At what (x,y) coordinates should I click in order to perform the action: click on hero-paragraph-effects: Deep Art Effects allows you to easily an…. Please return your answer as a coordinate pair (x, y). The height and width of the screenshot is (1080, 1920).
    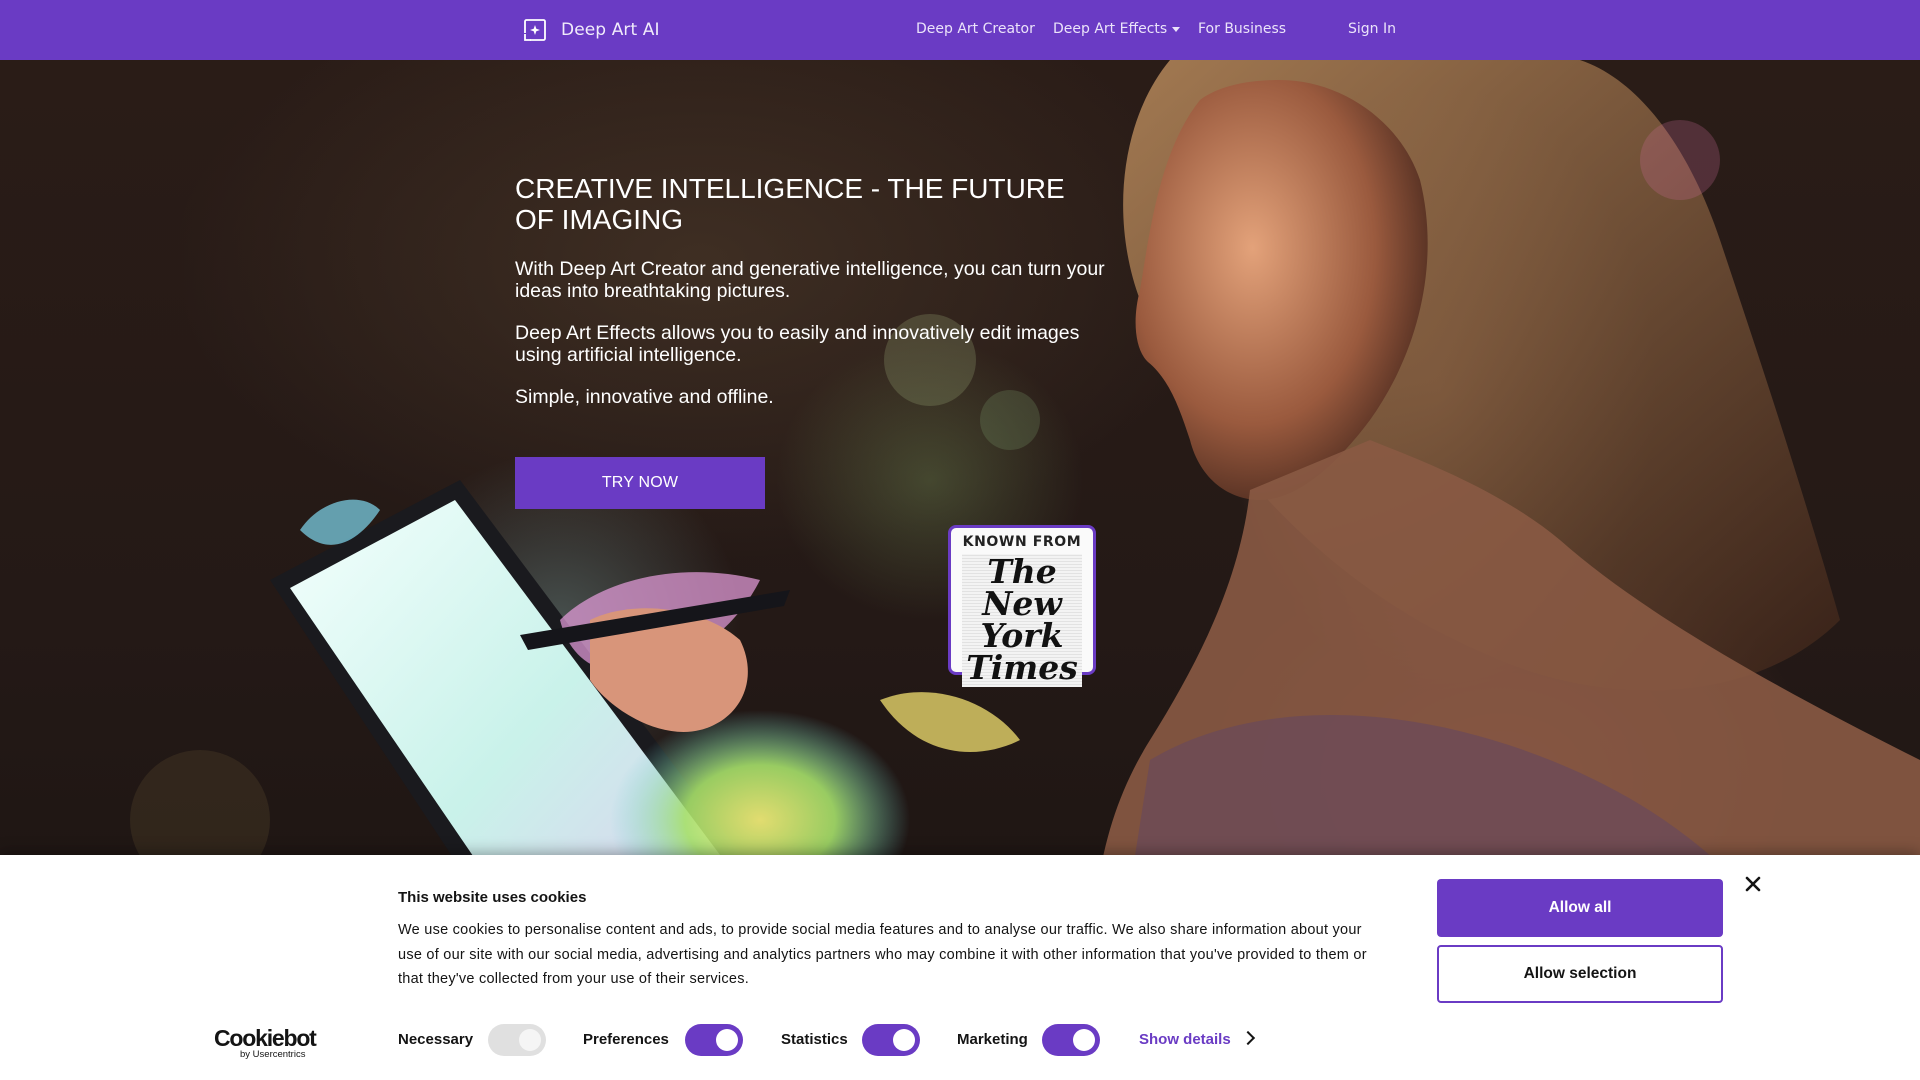
    Looking at the image, I should click on (797, 344).